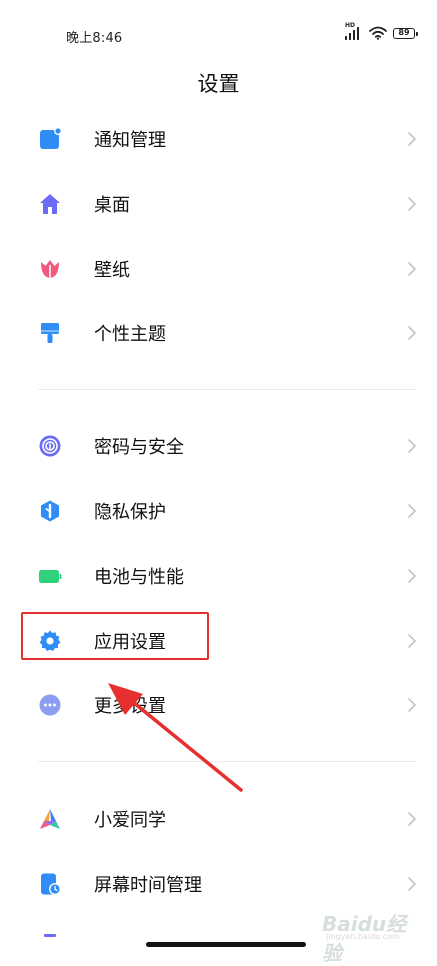  I want to click on settings-item-battery-performance: 电池与性能, so click(218, 576).